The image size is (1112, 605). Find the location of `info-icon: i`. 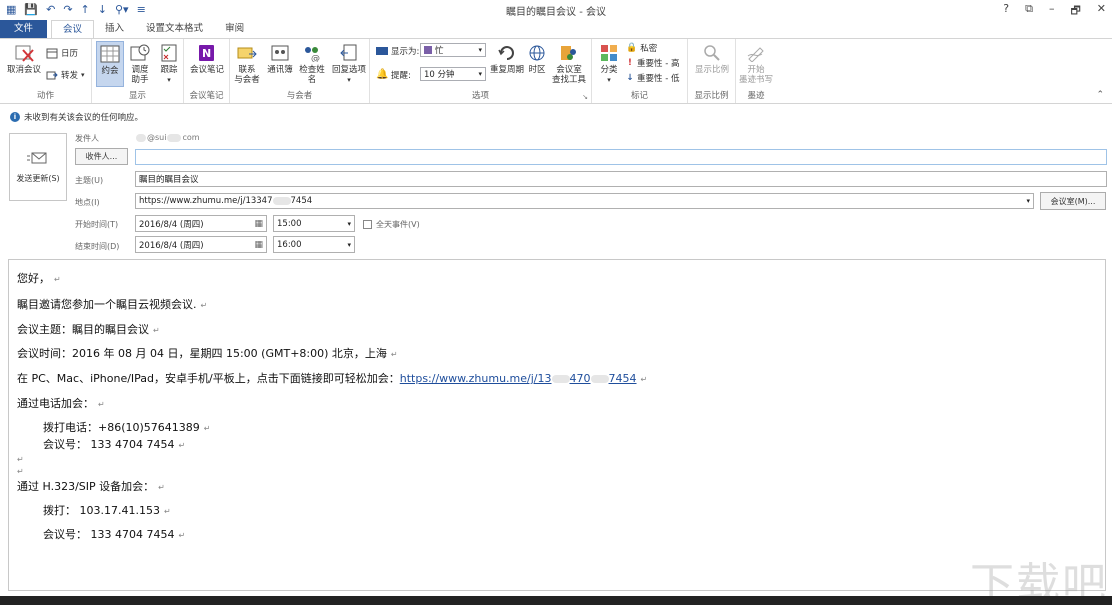

info-icon: i is located at coordinates (15, 117).